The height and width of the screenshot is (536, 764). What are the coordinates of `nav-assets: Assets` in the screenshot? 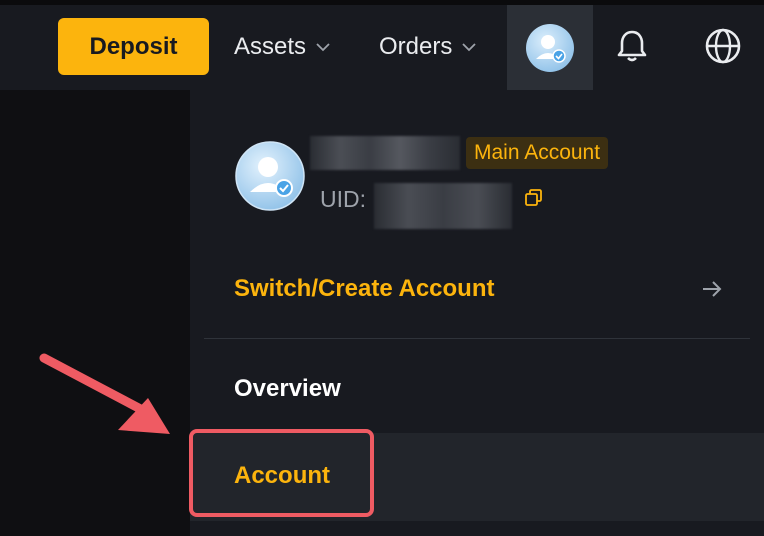 It's located at (283, 47).